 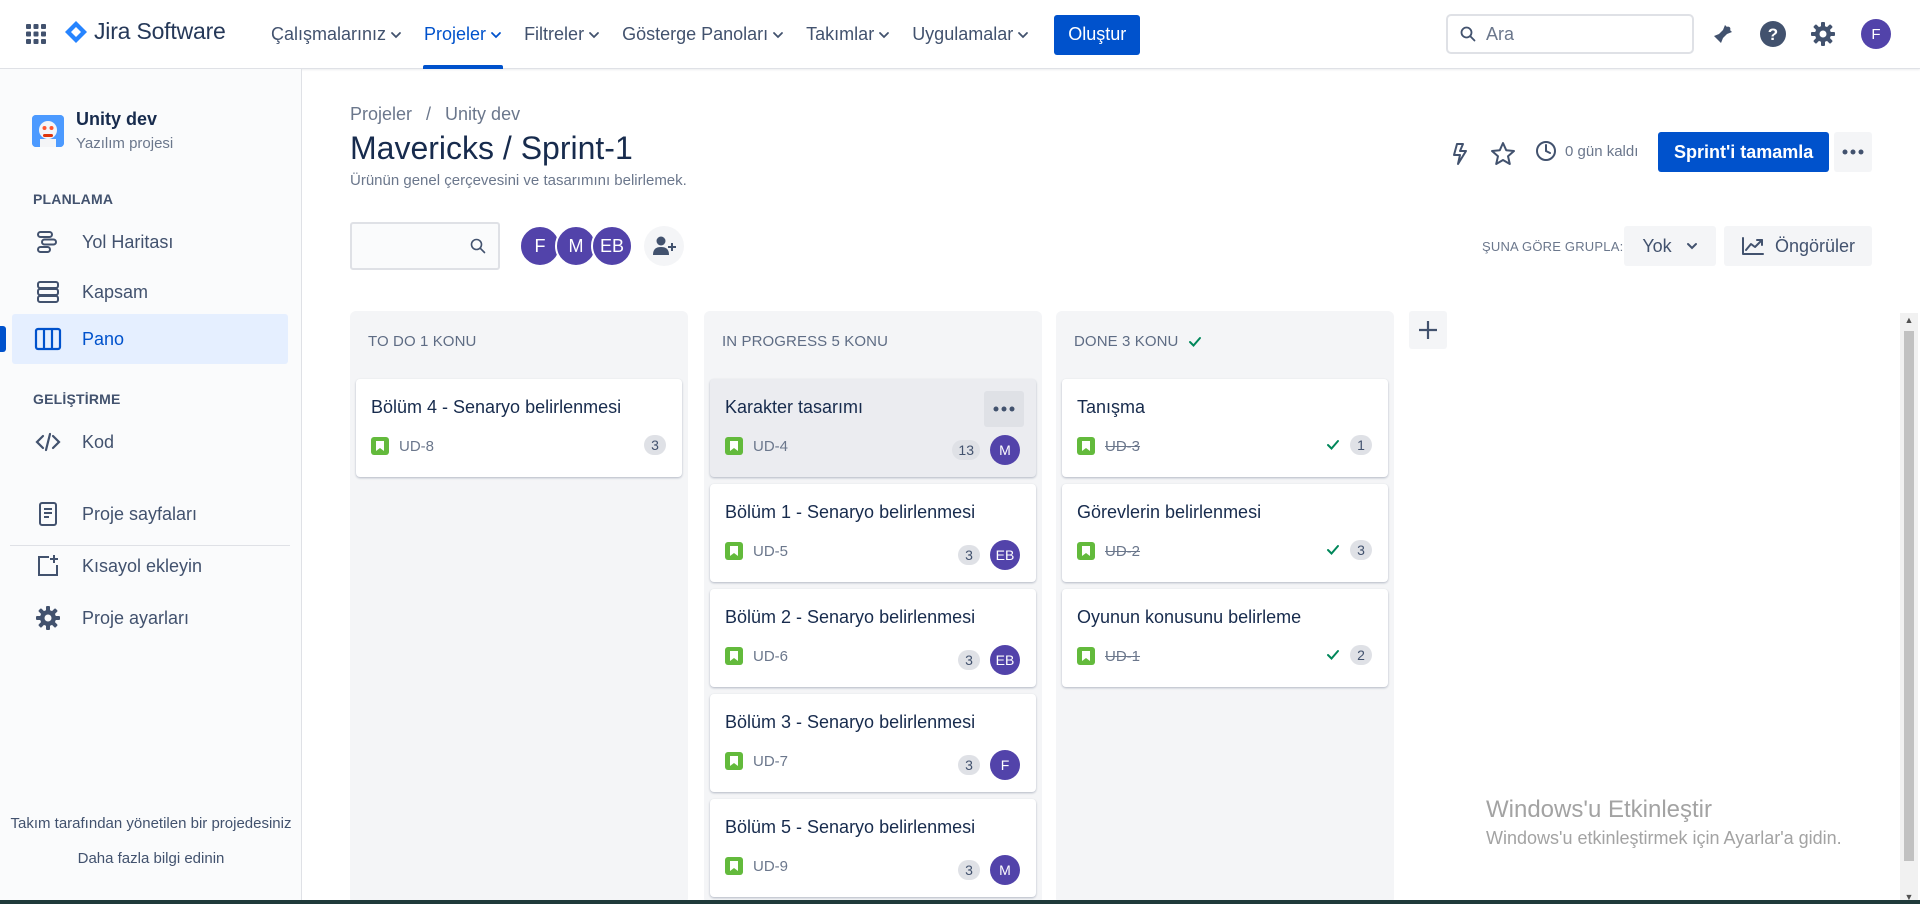 I want to click on issue-footer: UD-9, so click(x=756, y=866).